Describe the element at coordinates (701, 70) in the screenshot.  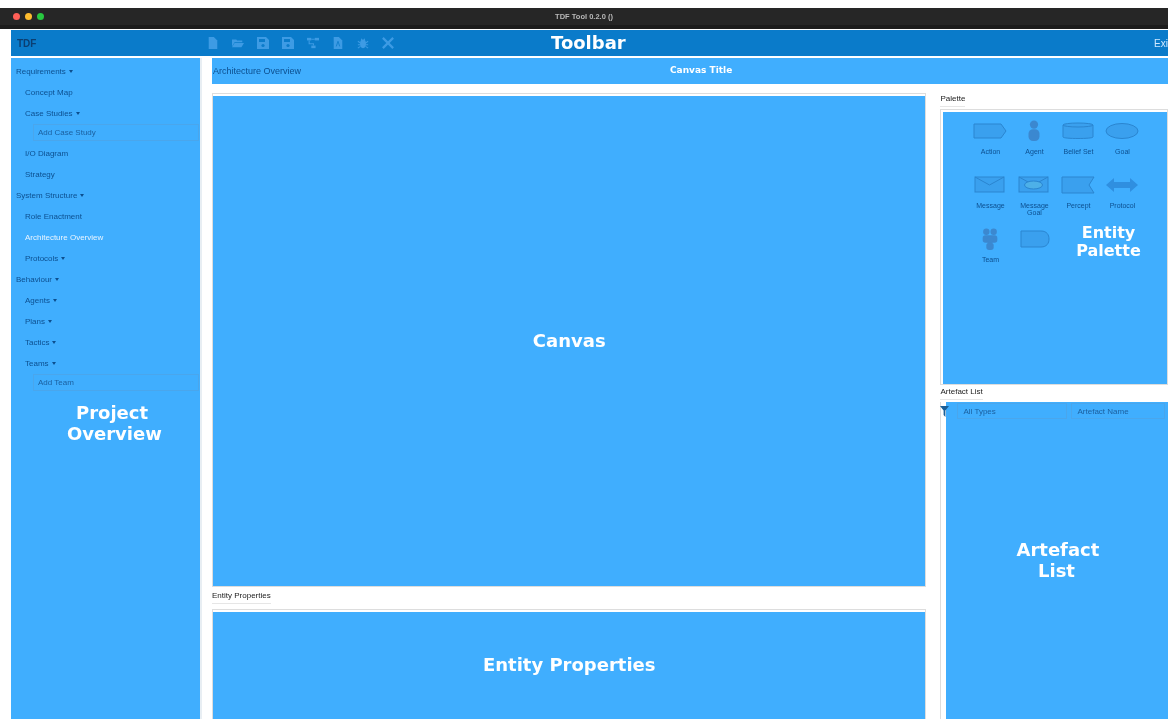
I see `annotation-label: Canvas Title` at that location.